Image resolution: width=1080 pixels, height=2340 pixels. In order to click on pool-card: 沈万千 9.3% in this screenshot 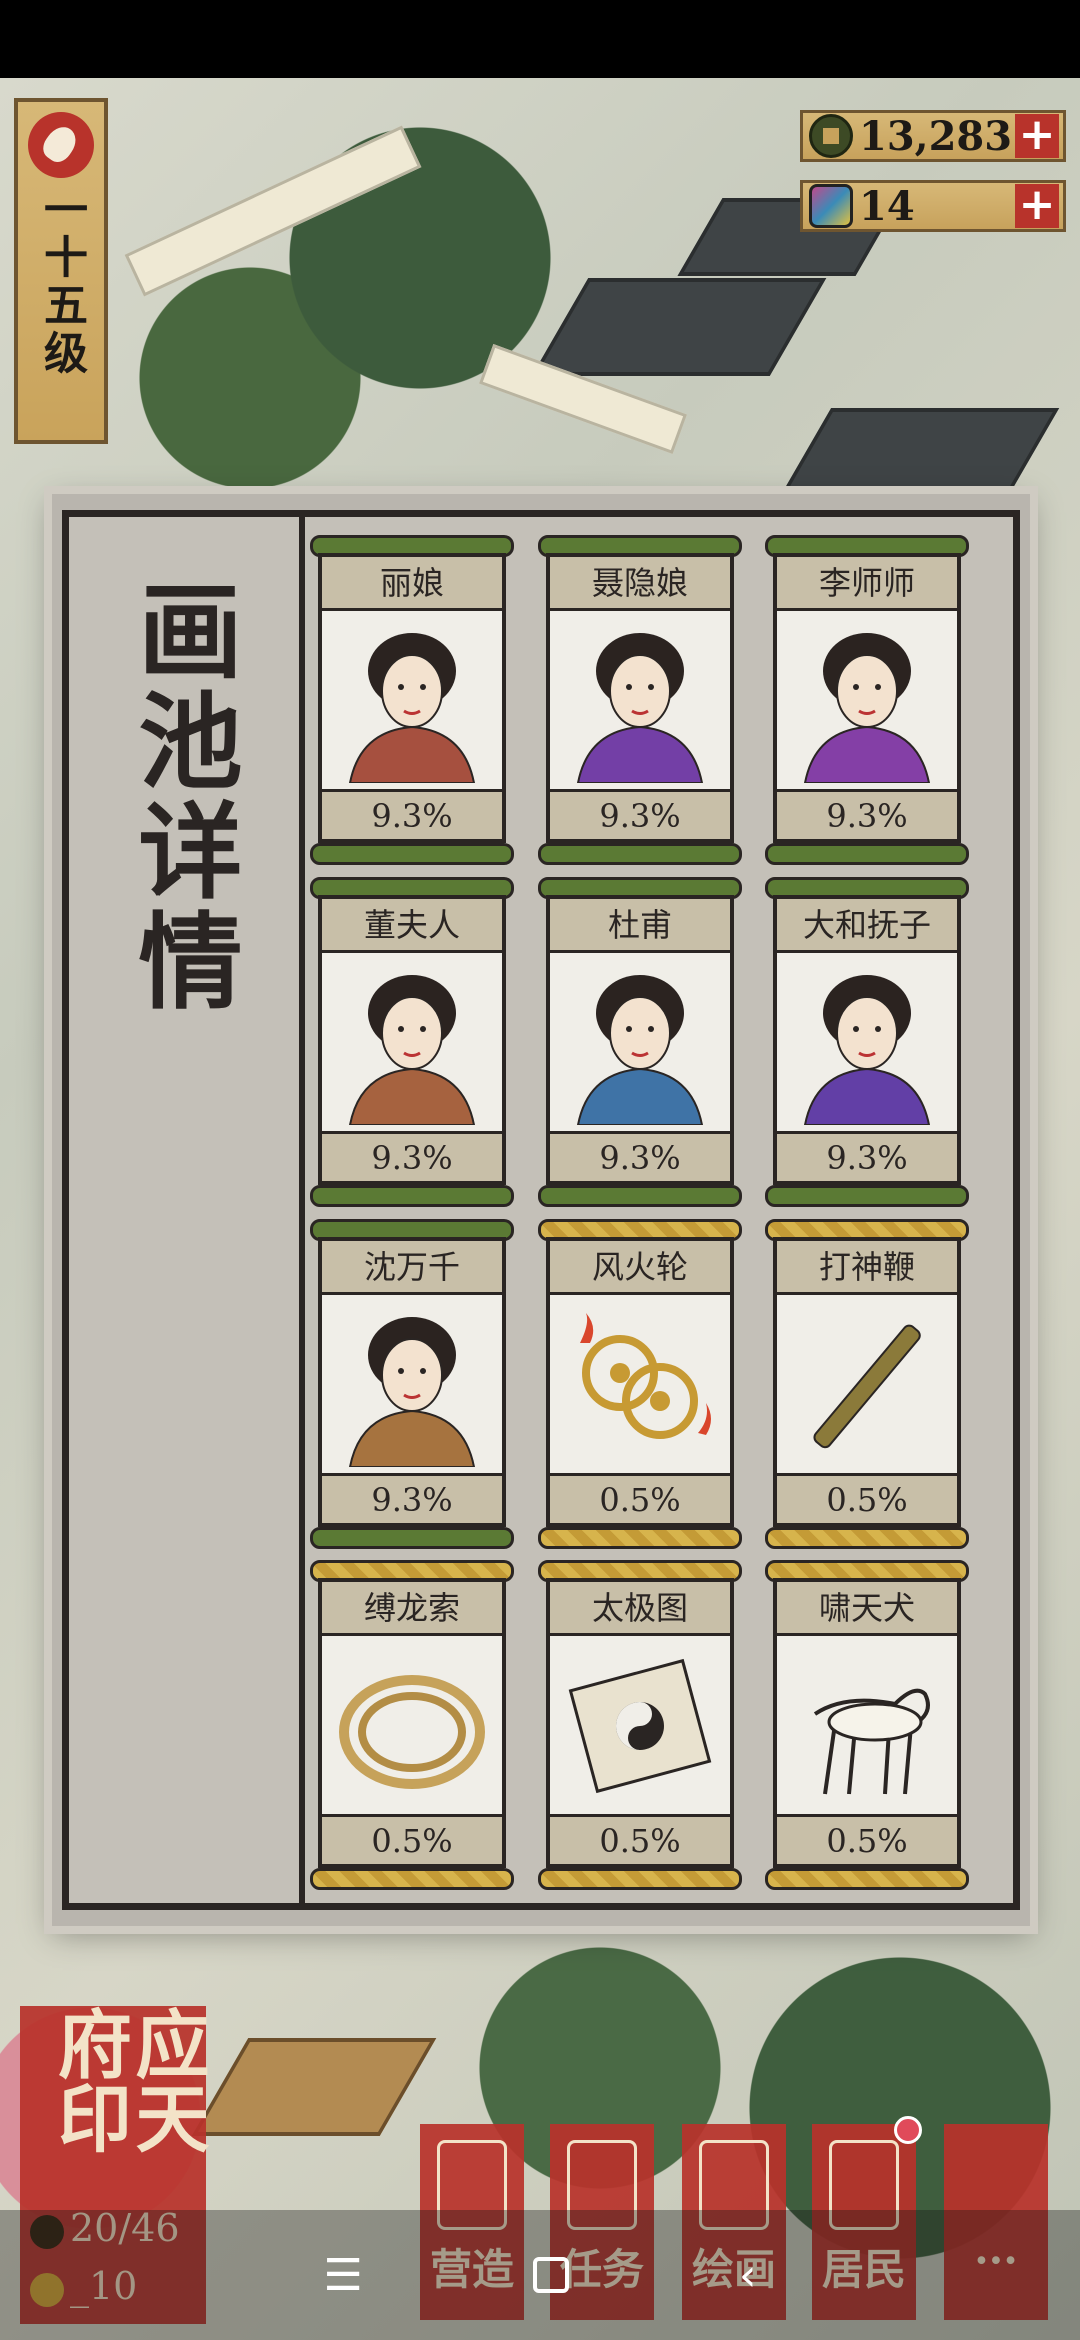, I will do `click(412, 1384)`.